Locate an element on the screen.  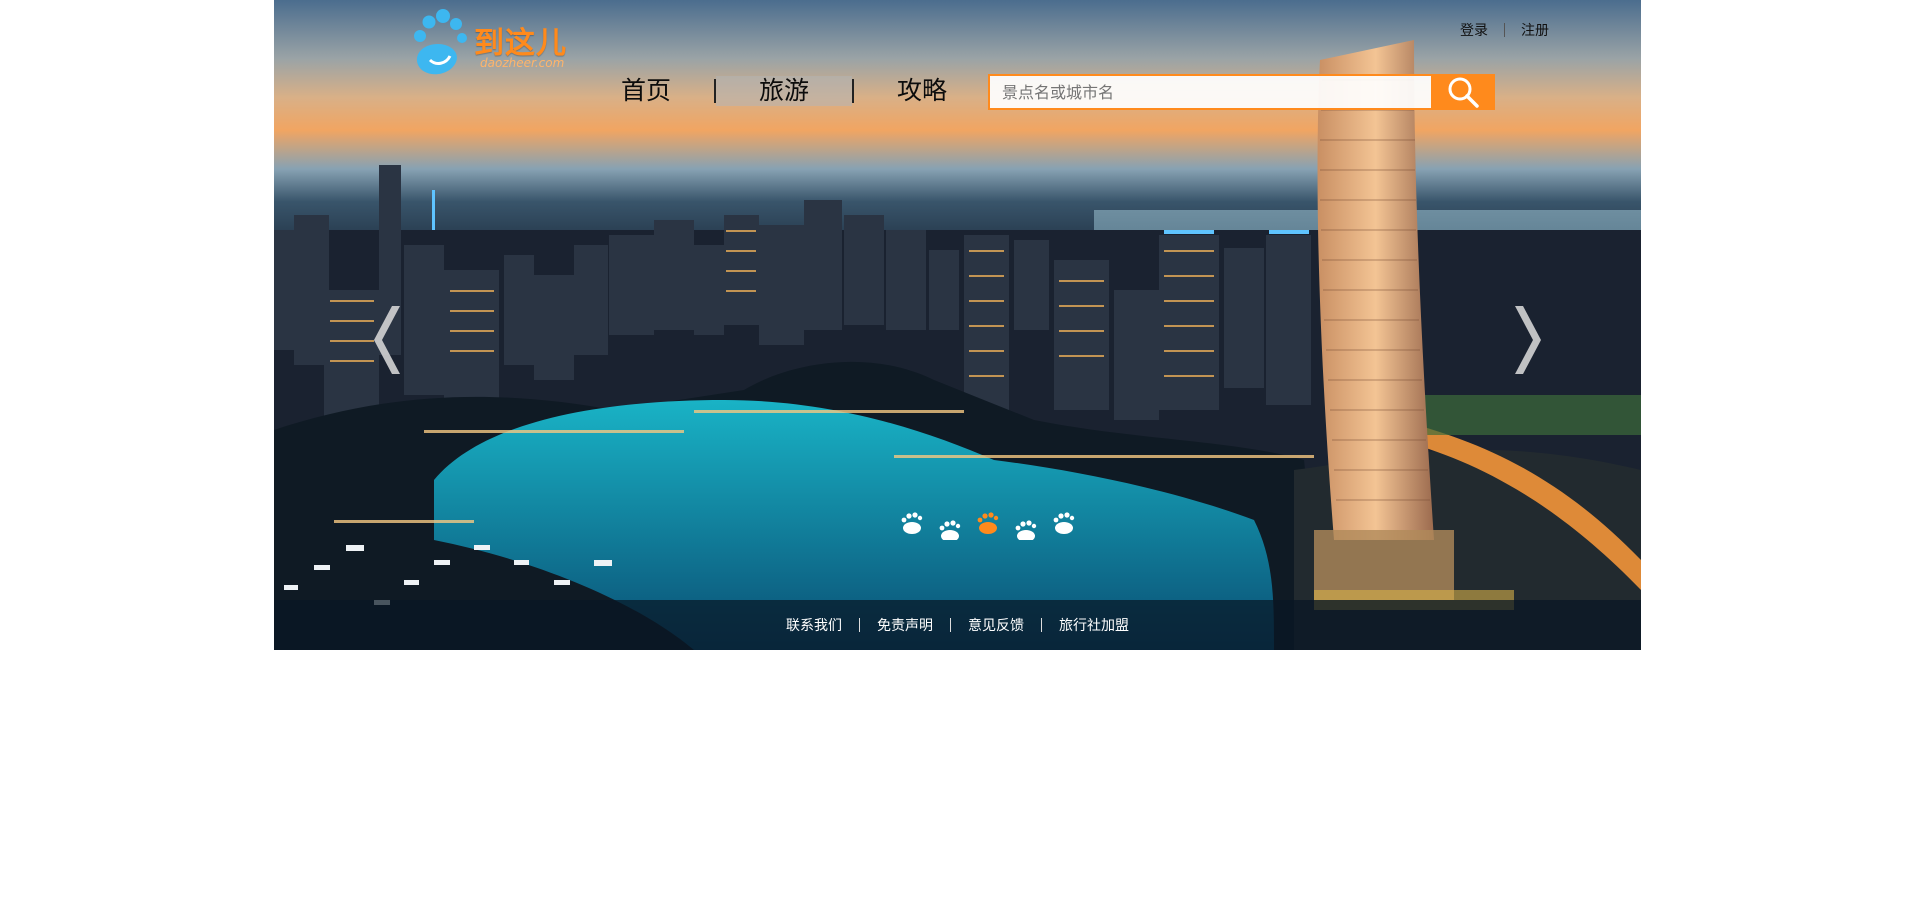
site-logo: 到这儿 daozheer.com is located at coordinates (500, 41).